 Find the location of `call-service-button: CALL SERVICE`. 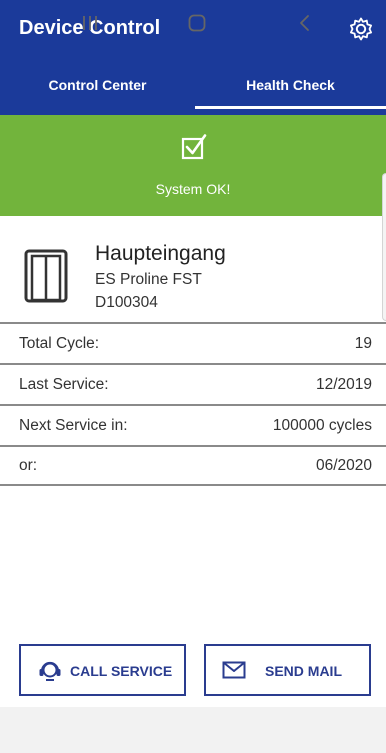

call-service-button: CALL SERVICE is located at coordinates (102, 670).